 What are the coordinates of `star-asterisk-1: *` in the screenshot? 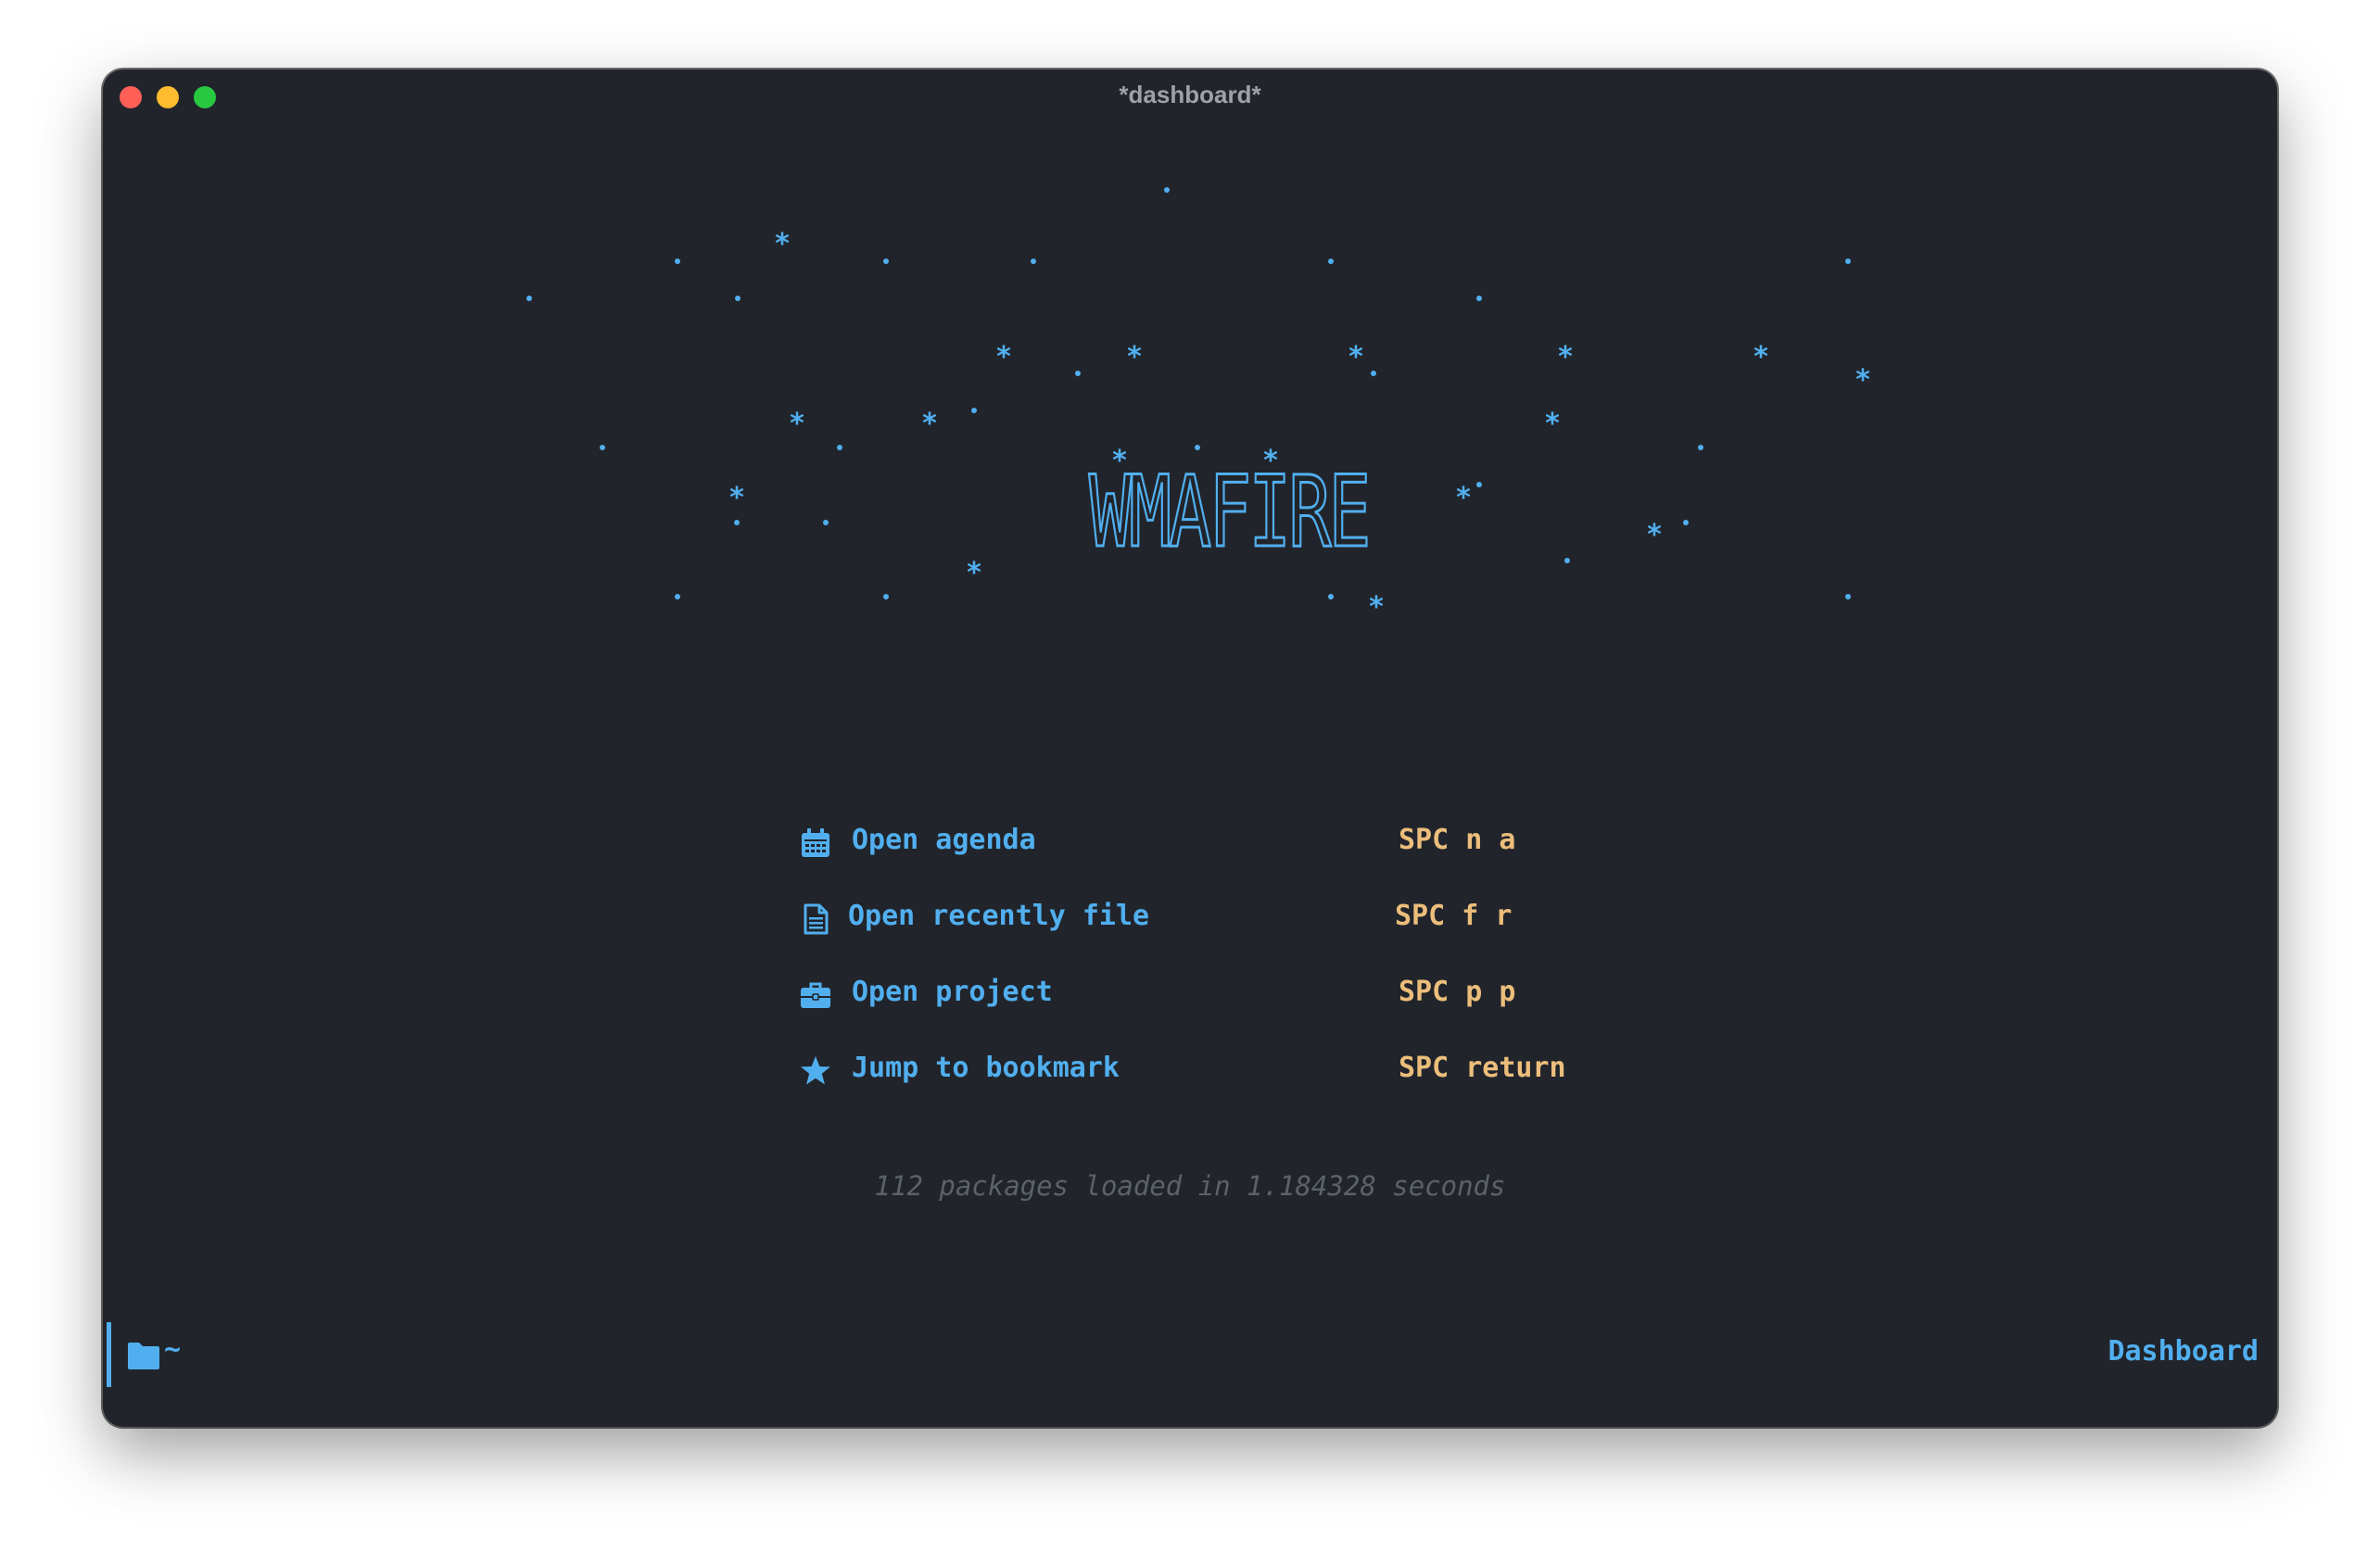 It's located at (1003, 357).